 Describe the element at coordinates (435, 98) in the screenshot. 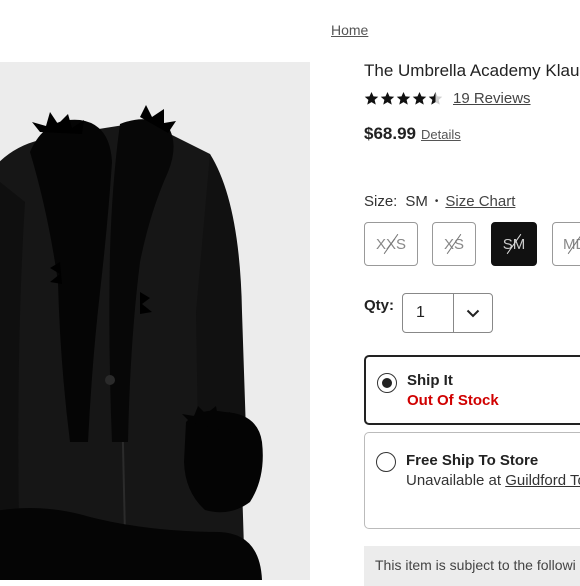

I see `star-half-icon` at that location.